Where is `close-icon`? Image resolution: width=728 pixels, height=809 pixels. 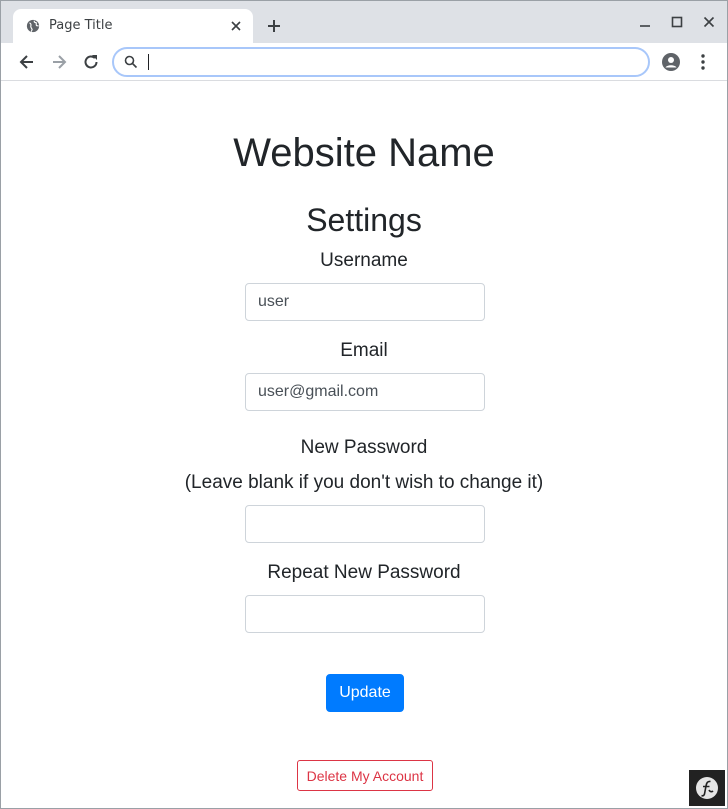
close-icon is located at coordinates (236, 26).